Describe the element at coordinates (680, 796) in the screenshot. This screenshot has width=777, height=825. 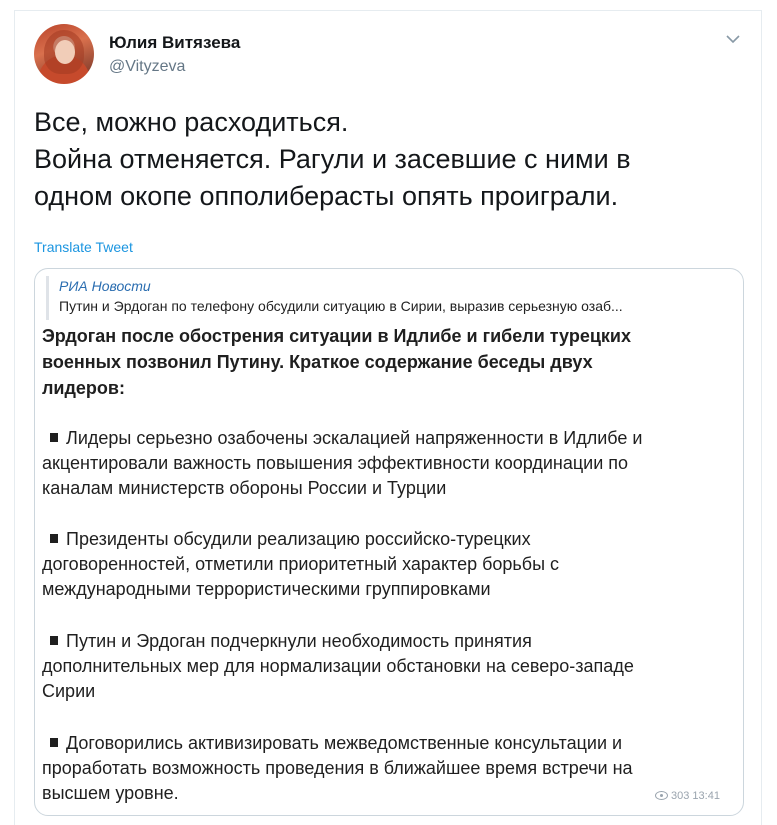
I see `views-value: 303` at that location.